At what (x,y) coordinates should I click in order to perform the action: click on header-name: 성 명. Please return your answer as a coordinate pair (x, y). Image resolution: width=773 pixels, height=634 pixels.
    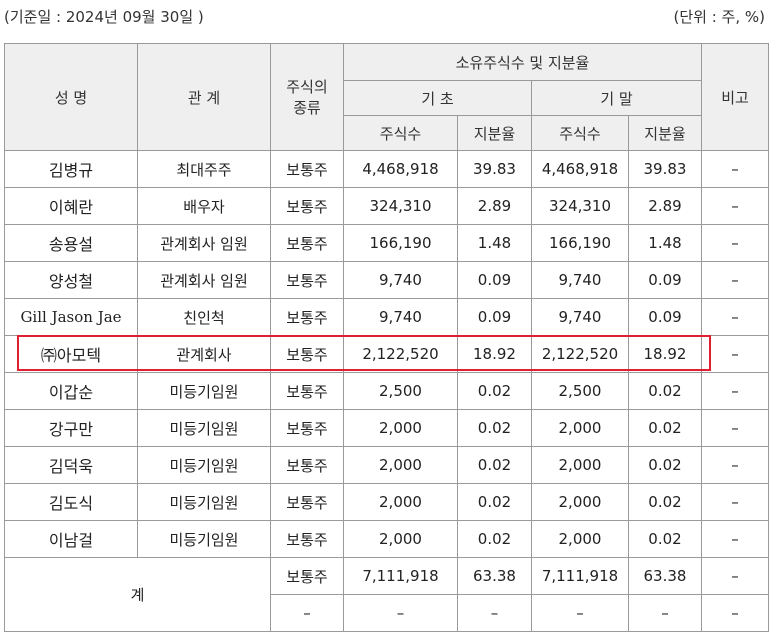
    Looking at the image, I should click on (71, 97).